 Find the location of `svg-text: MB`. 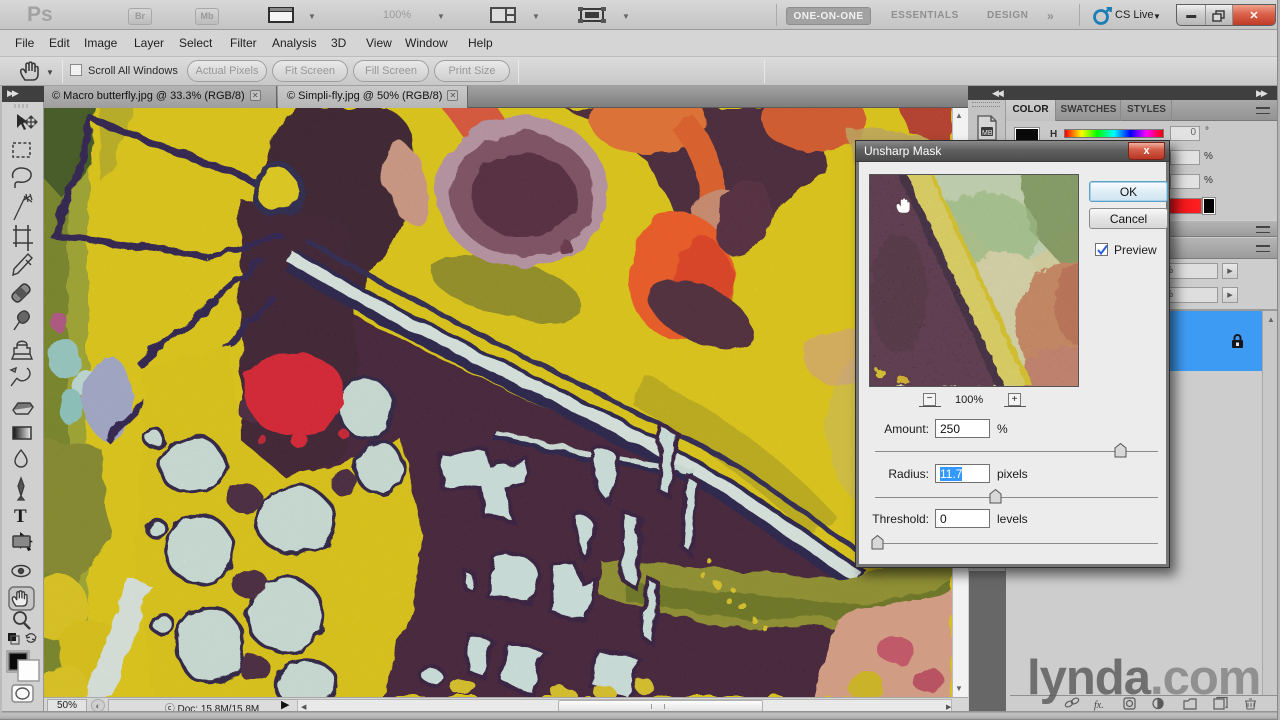

svg-text: MB is located at coordinates (987, 133).